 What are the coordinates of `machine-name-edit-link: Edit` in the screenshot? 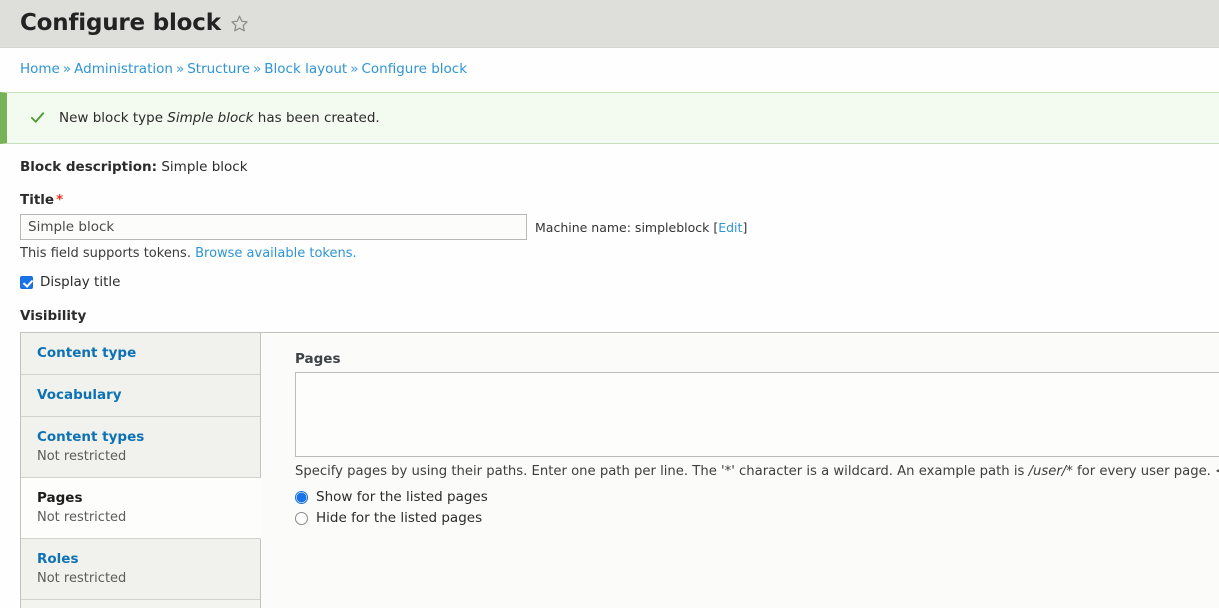 It's located at (730, 227).